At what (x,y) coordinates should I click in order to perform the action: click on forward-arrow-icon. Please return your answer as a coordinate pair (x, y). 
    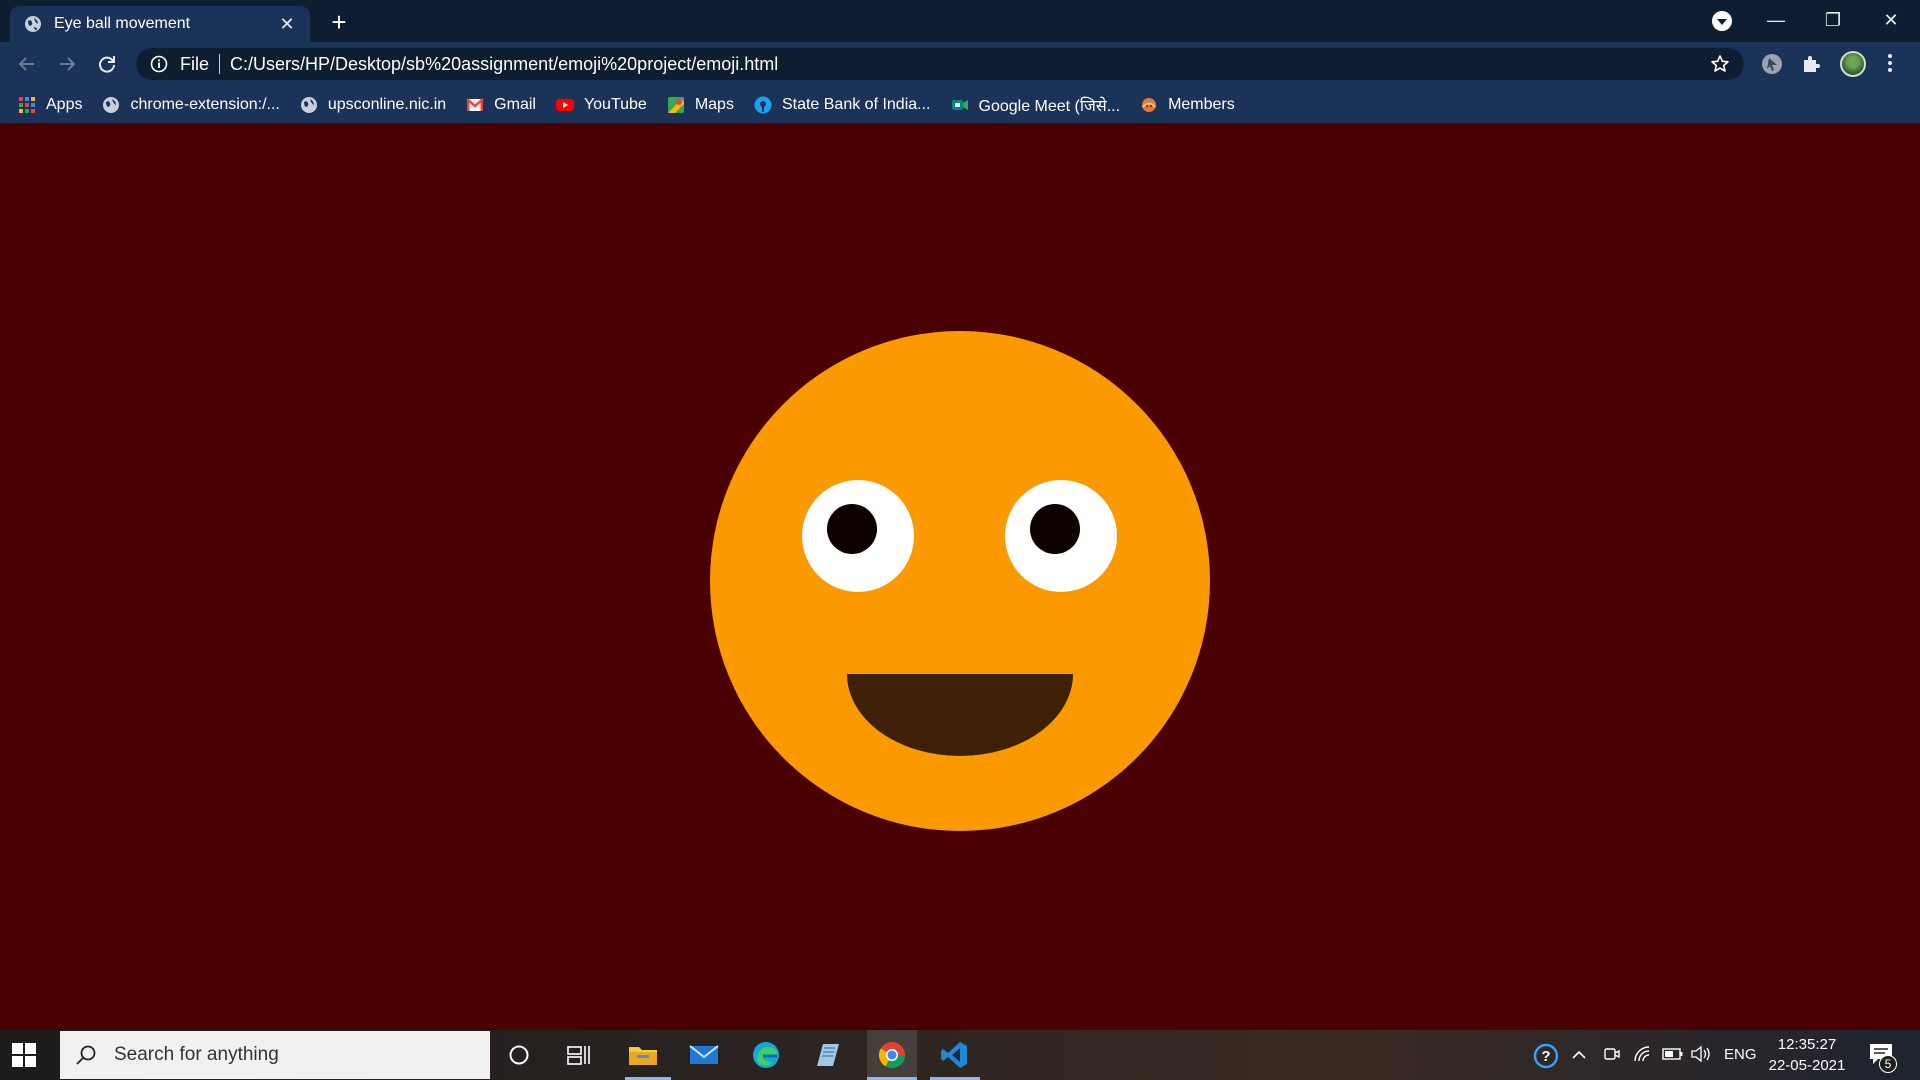
    Looking at the image, I should click on (67, 64).